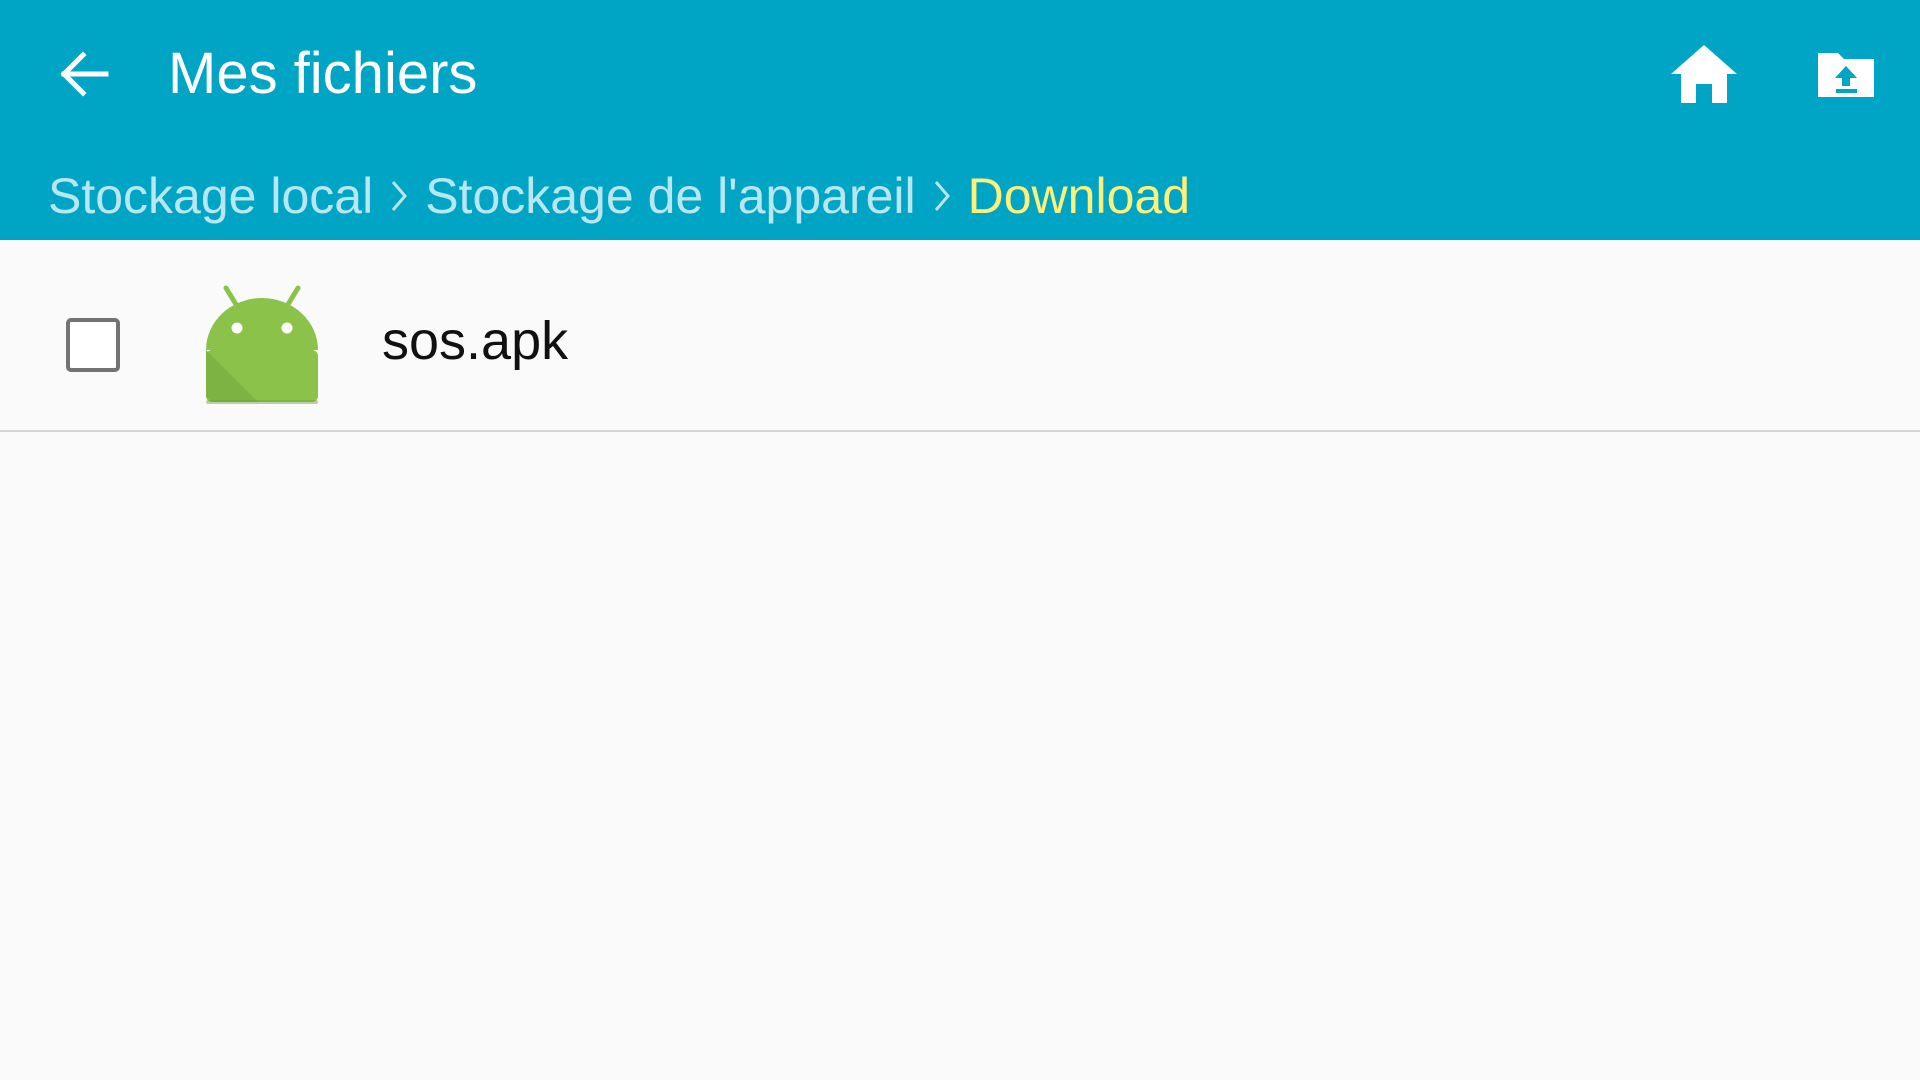 The height and width of the screenshot is (1080, 1920). I want to click on breadcrumb-download: Download, so click(1079, 196).